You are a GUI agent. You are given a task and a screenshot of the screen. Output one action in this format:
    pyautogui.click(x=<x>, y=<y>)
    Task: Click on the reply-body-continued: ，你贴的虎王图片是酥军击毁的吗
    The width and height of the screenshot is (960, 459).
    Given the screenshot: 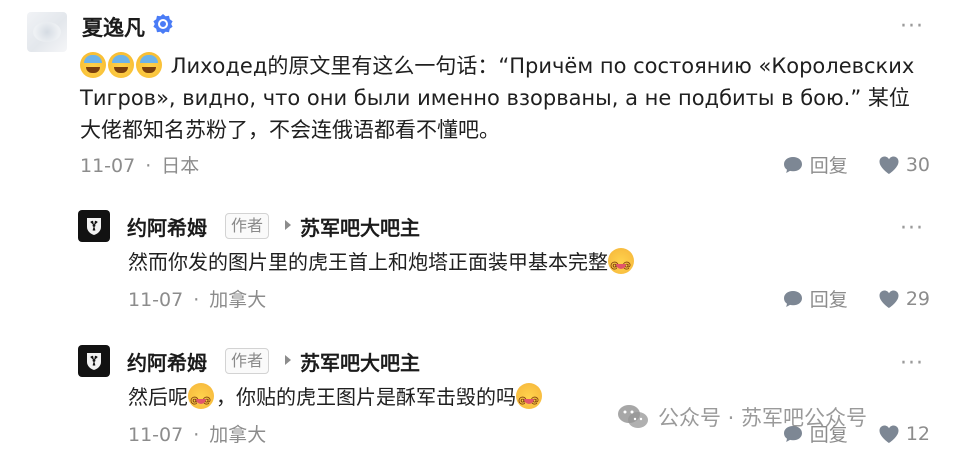 What is the action you would take?
    pyautogui.click(x=366, y=397)
    